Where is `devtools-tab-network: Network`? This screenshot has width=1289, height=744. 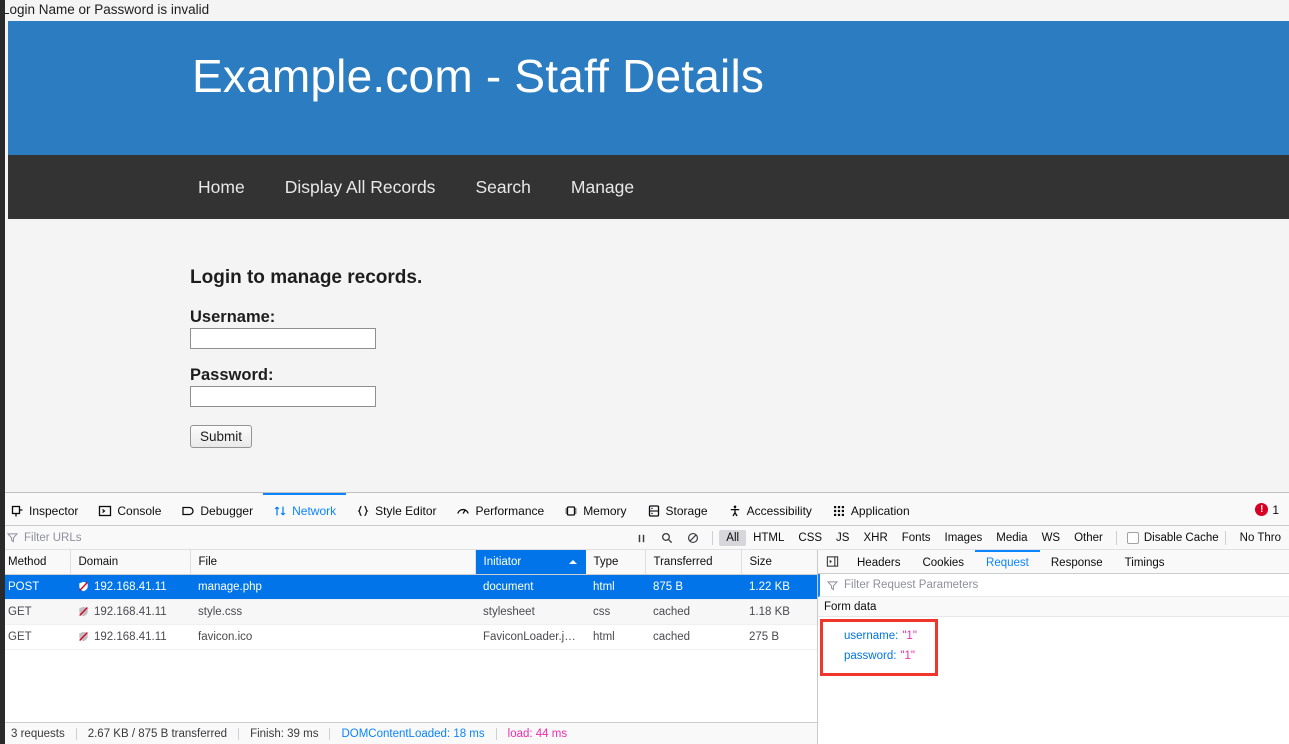 devtools-tab-network: Network is located at coordinates (305, 509).